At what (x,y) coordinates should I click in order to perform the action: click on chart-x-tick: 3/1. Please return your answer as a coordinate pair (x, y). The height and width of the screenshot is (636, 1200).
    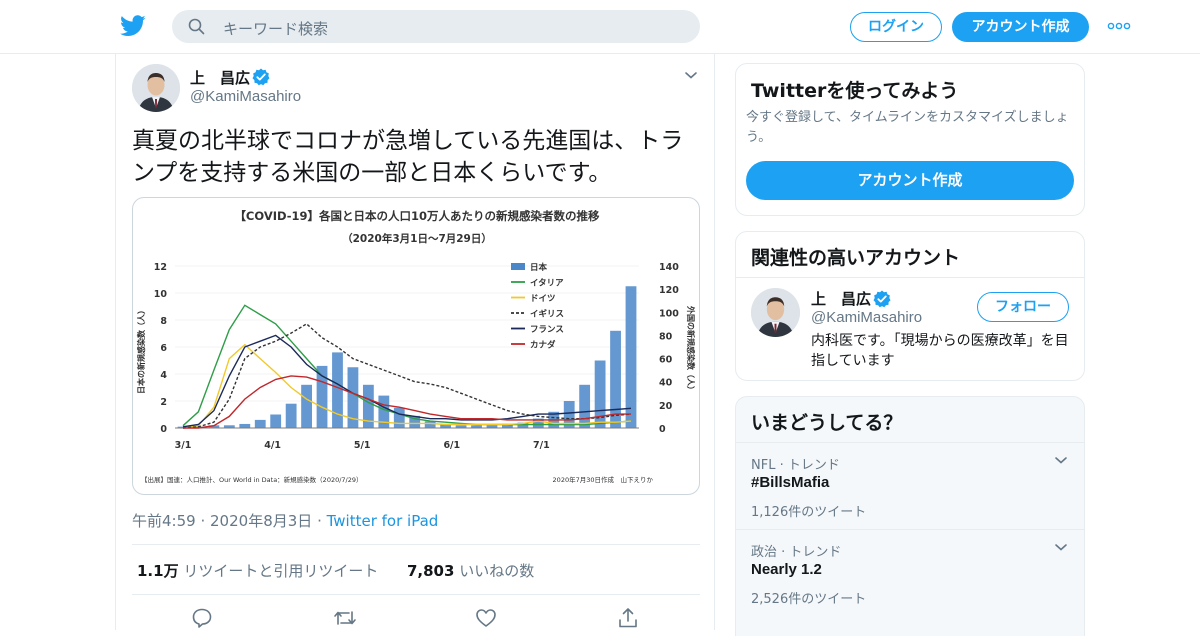
    Looking at the image, I should click on (183, 445).